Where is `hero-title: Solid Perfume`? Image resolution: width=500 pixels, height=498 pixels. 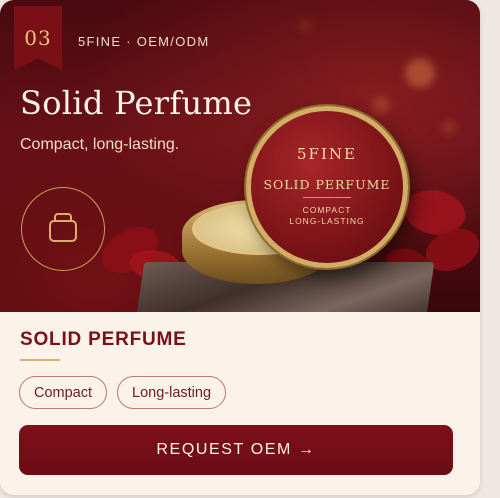
hero-title: Solid Perfume is located at coordinates (136, 103).